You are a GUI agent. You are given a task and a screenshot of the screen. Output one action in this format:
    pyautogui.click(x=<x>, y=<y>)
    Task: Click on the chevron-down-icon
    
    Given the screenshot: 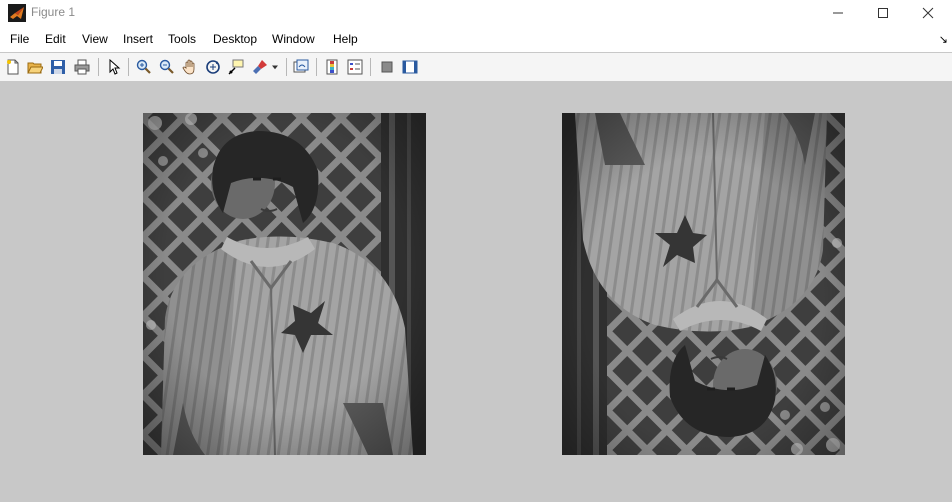 What is the action you would take?
    pyautogui.click(x=275, y=67)
    